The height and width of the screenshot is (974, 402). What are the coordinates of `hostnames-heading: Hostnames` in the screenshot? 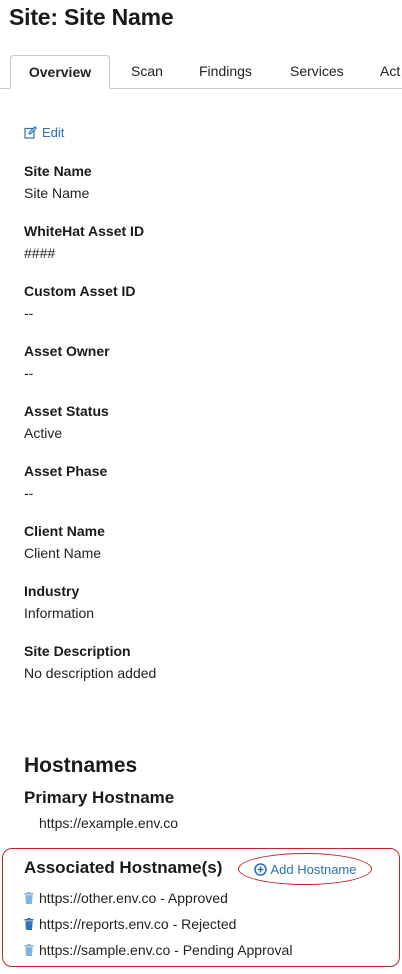 It's located at (81, 765).